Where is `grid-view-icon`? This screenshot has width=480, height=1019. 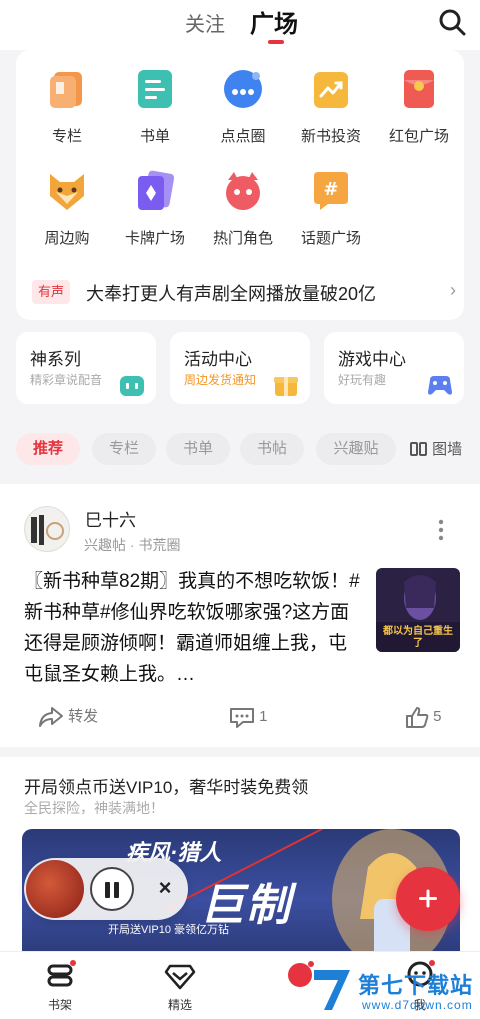
grid-view-icon is located at coordinates (418, 449).